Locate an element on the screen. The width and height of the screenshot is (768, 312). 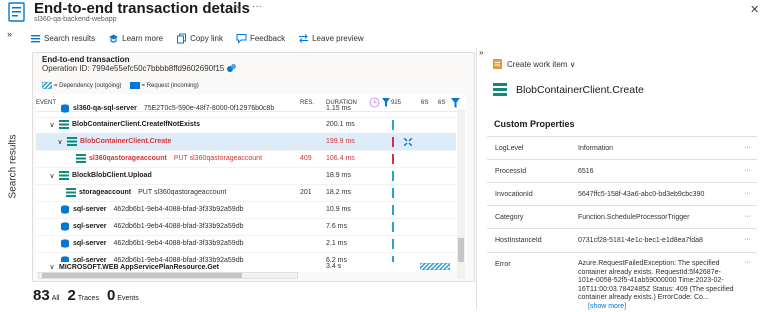
row-duration: 18.9 ms is located at coordinates (338, 175).